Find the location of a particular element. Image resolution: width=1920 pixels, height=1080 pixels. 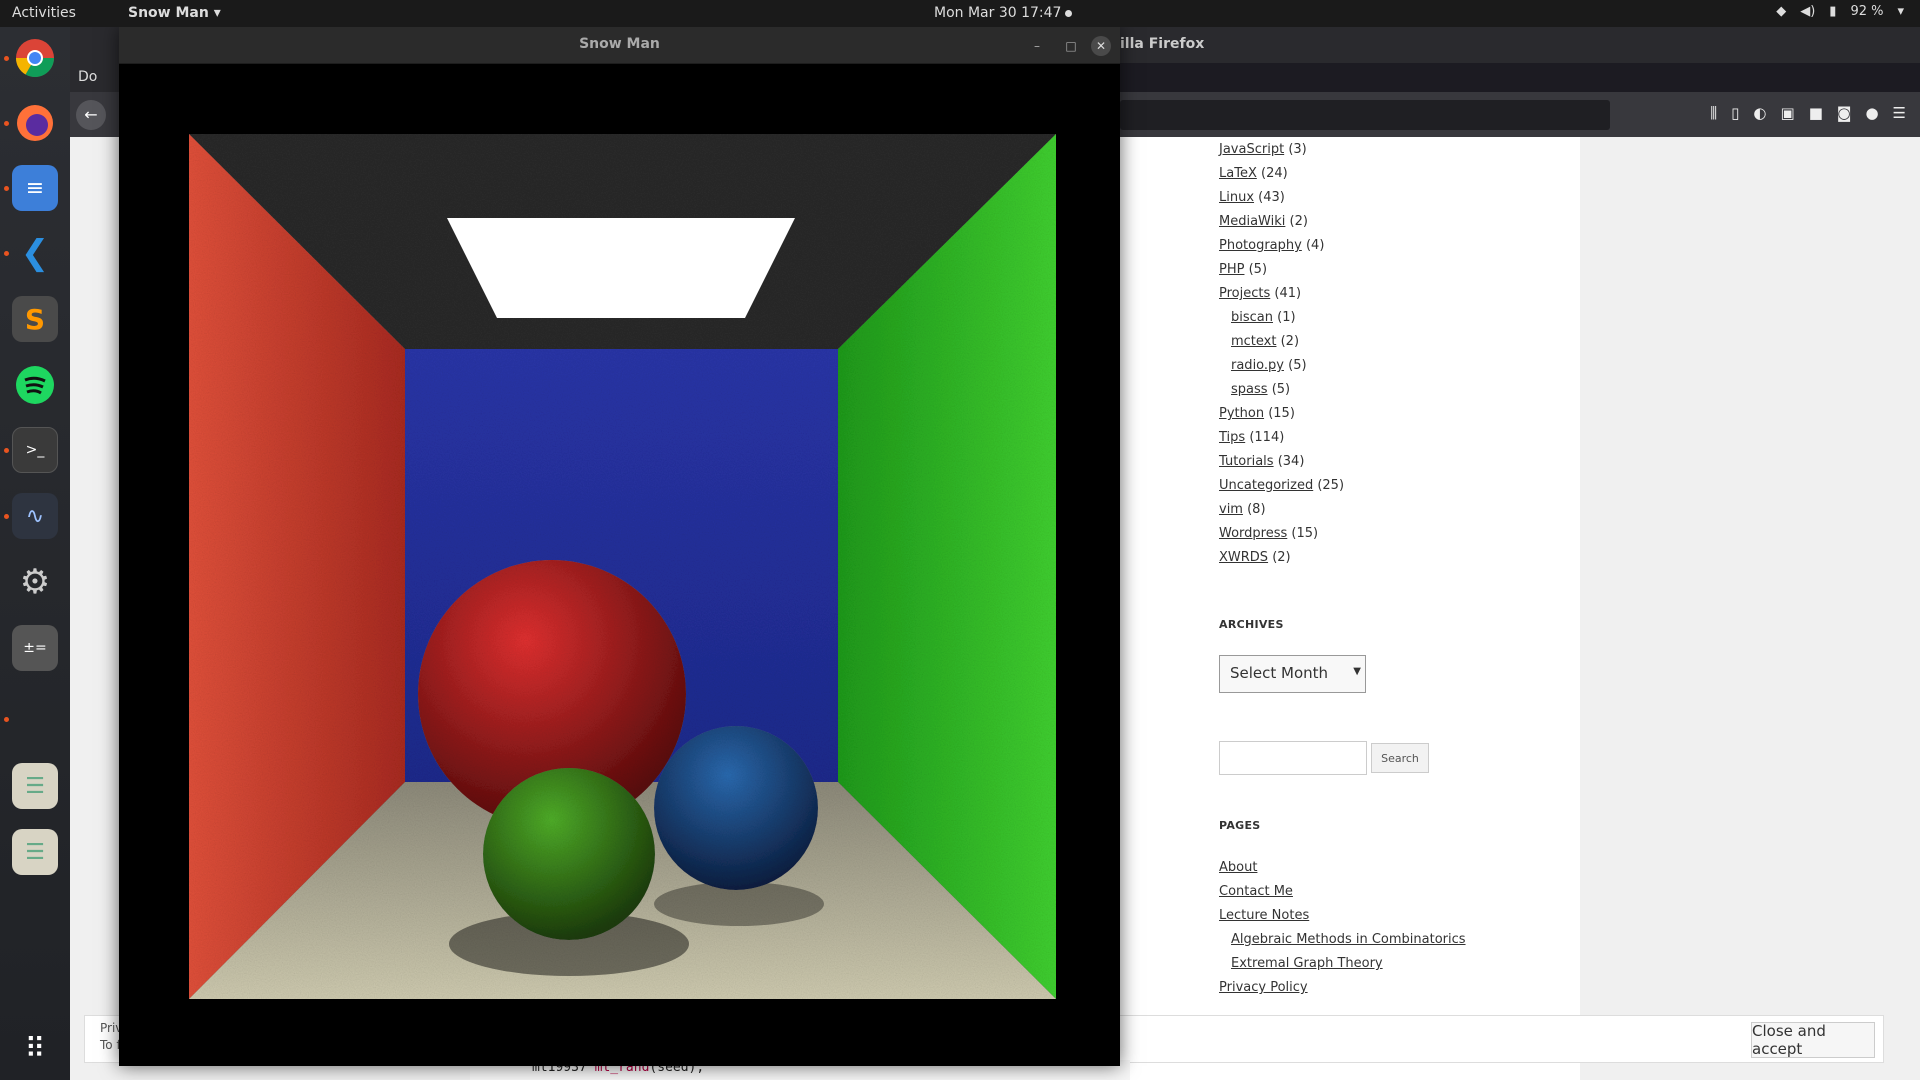

category-link: MediaWiki is located at coordinates (1252, 221).